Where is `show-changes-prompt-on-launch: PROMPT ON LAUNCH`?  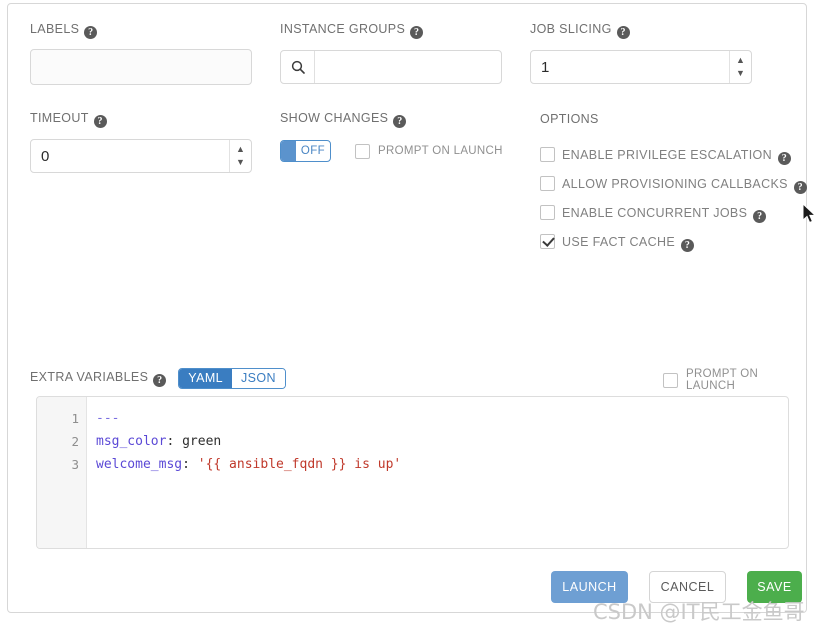 show-changes-prompt-on-launch: PROMPT ON LAUNCH is located at coordinates (429, 151).